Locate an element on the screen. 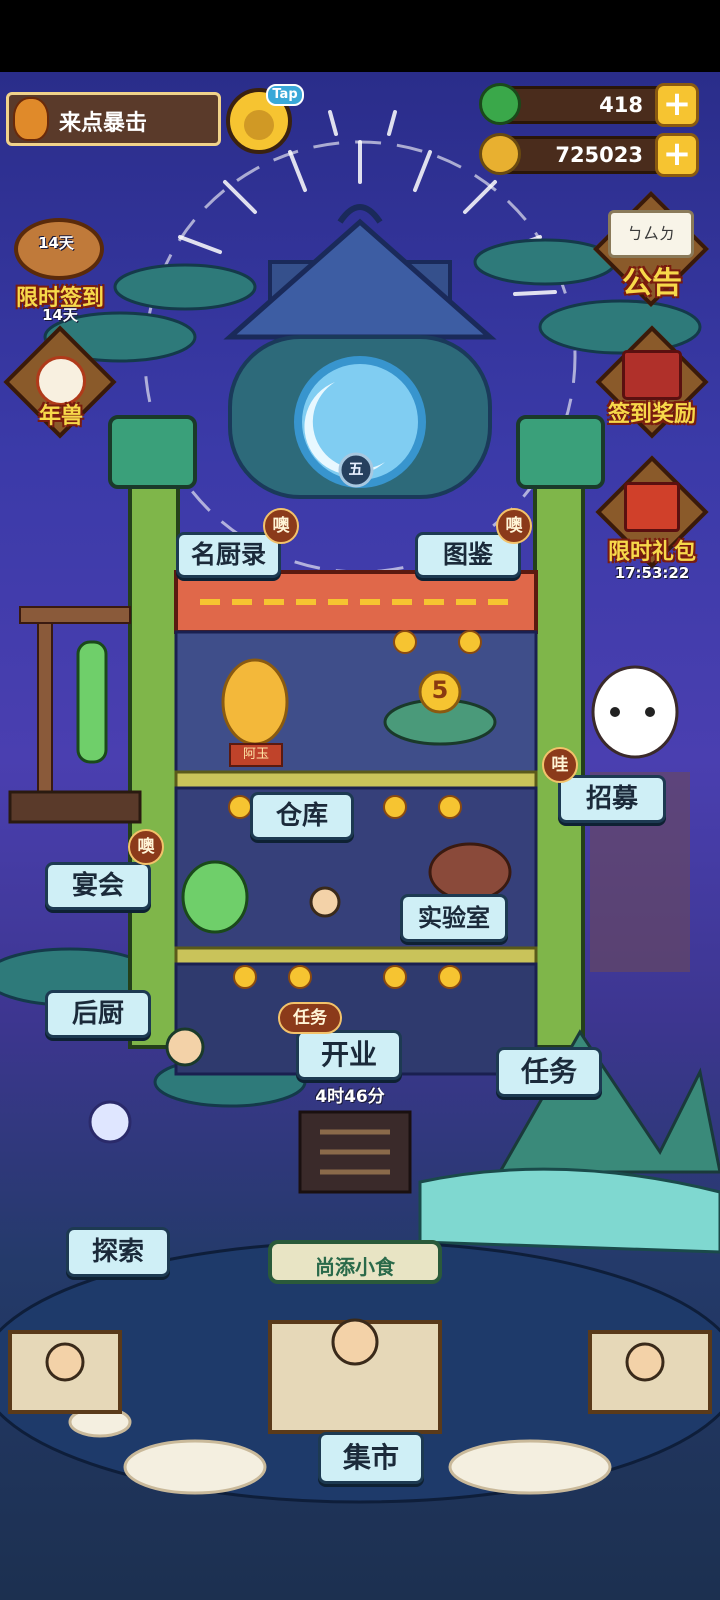 The image size is (720, 1600). add-jade-button: + is located at coordinates (677, 105).